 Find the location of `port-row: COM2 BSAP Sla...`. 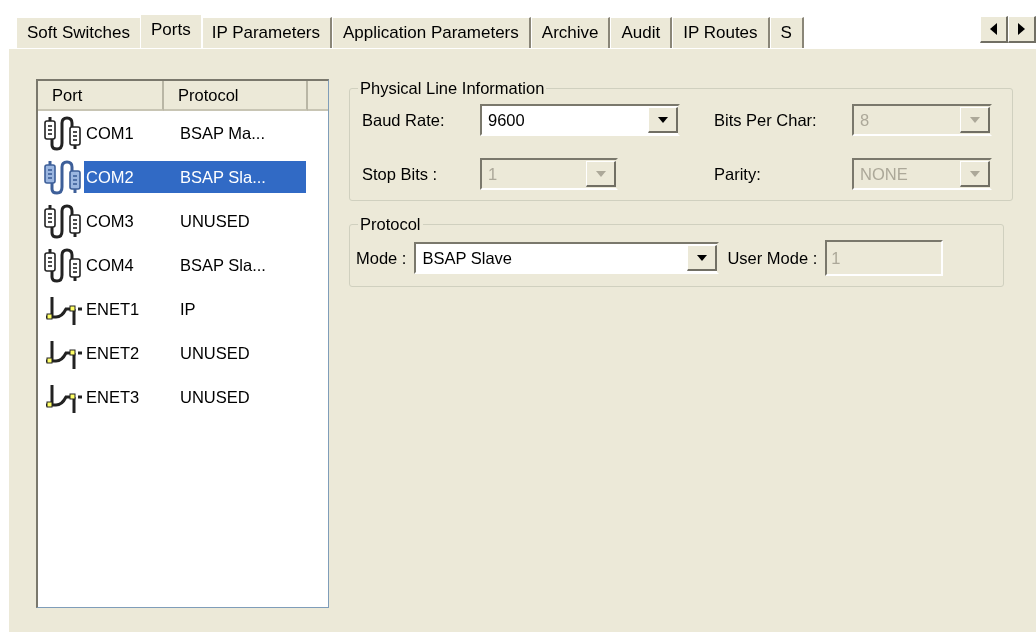

port-row: COM2 BSAP Sla... is located at coordinates (195, 177).